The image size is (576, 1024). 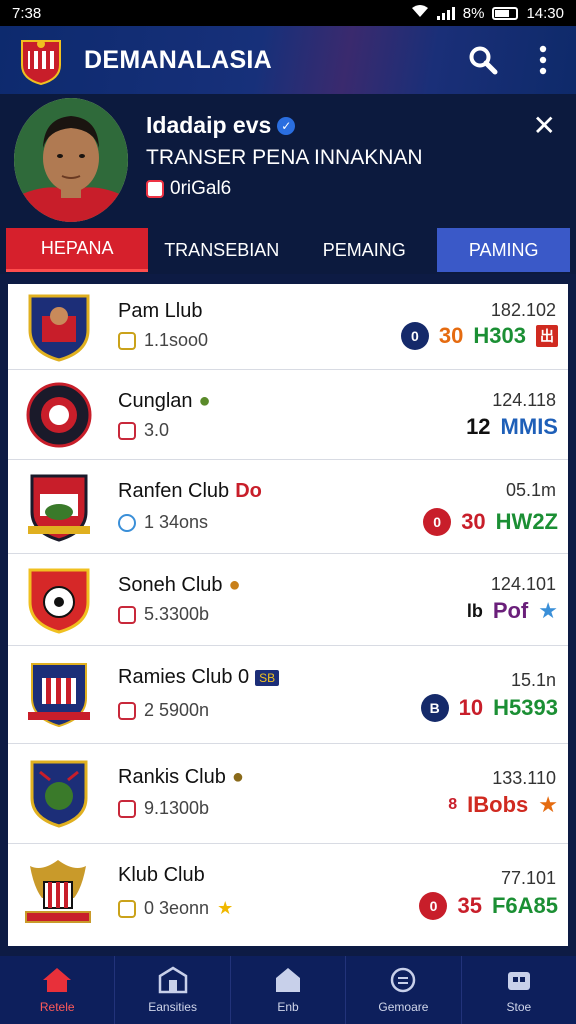 I want to click on club-code: H5393, so click(x=525, y=707).